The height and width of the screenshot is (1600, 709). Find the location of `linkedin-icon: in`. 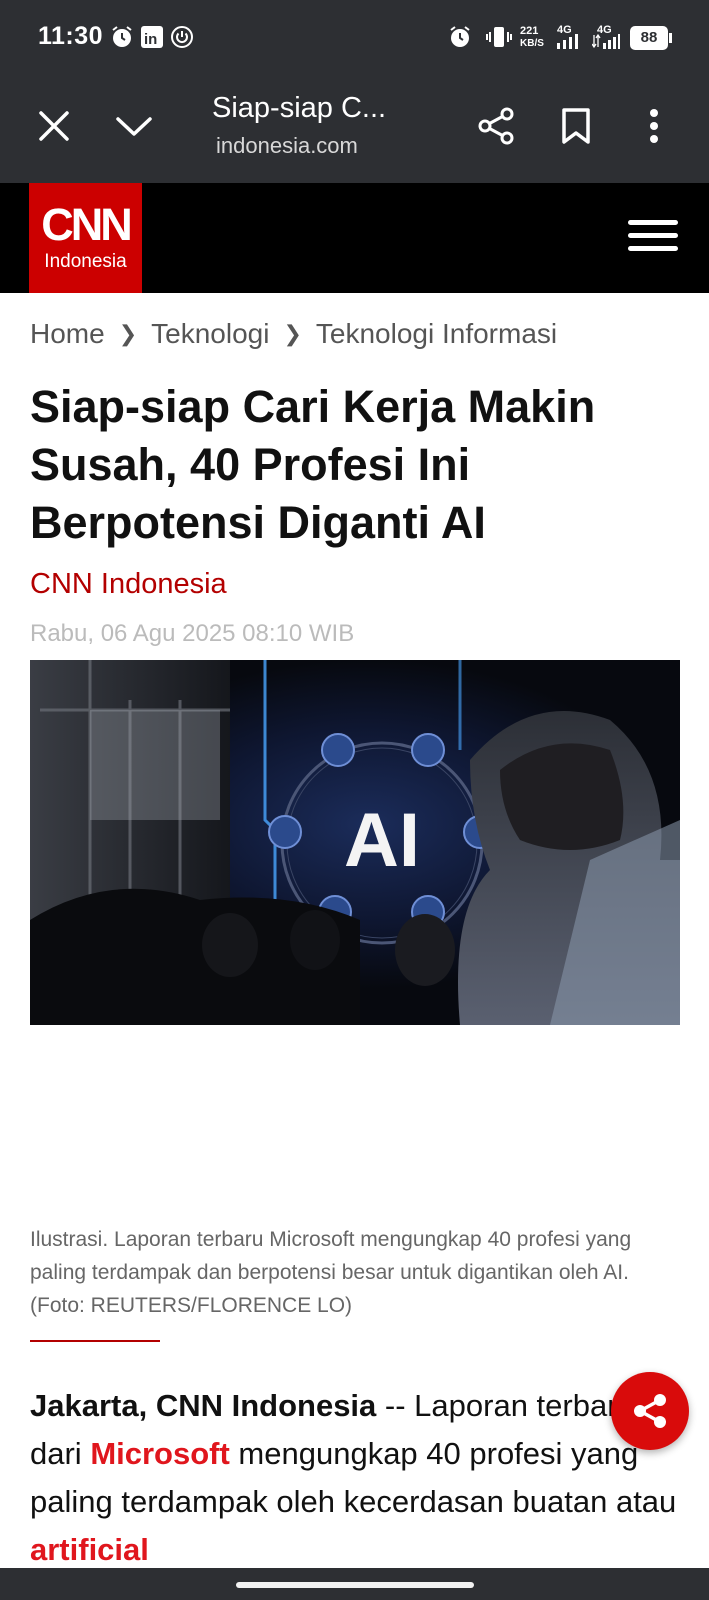

linkedin-icon: in is located at coordinates (152, 37).